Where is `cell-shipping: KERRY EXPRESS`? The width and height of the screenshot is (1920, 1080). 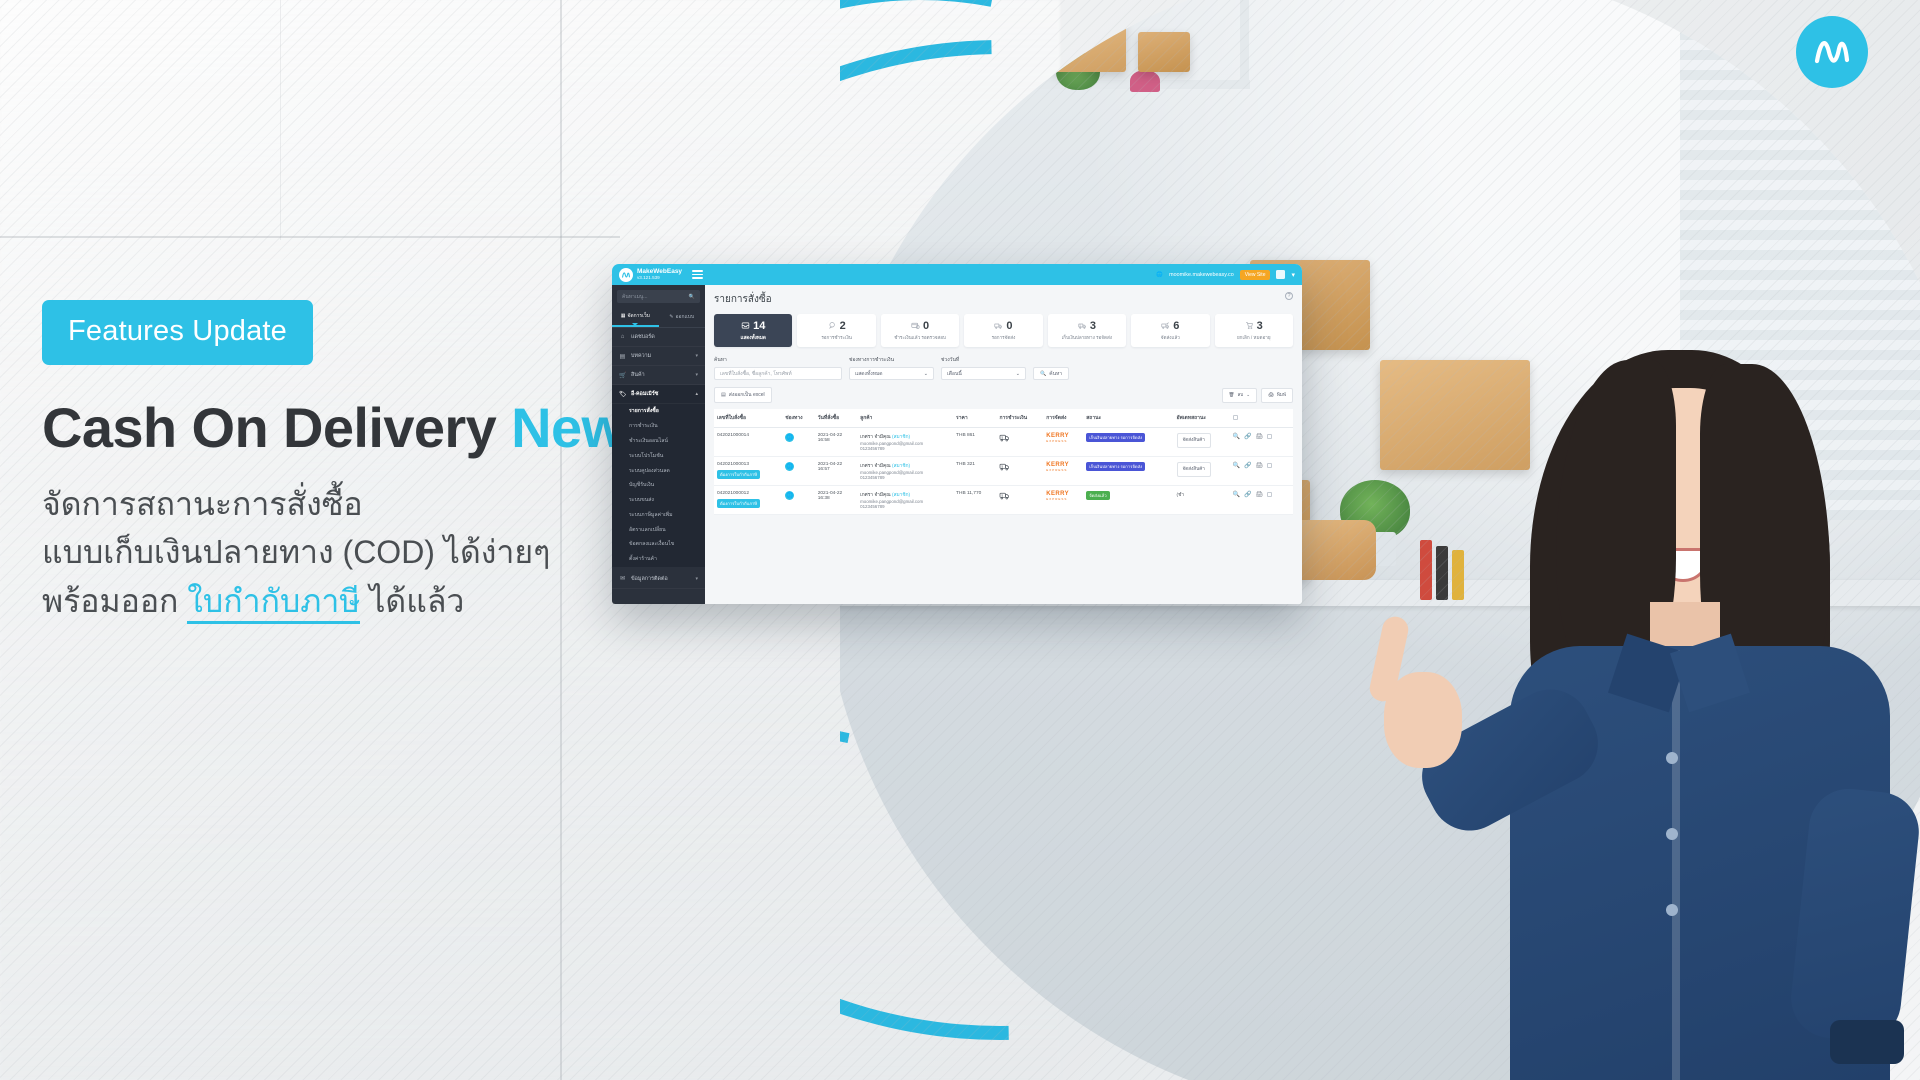 cell-shipping: KERRY EXPRESS is located at coordinates (1063, 442).